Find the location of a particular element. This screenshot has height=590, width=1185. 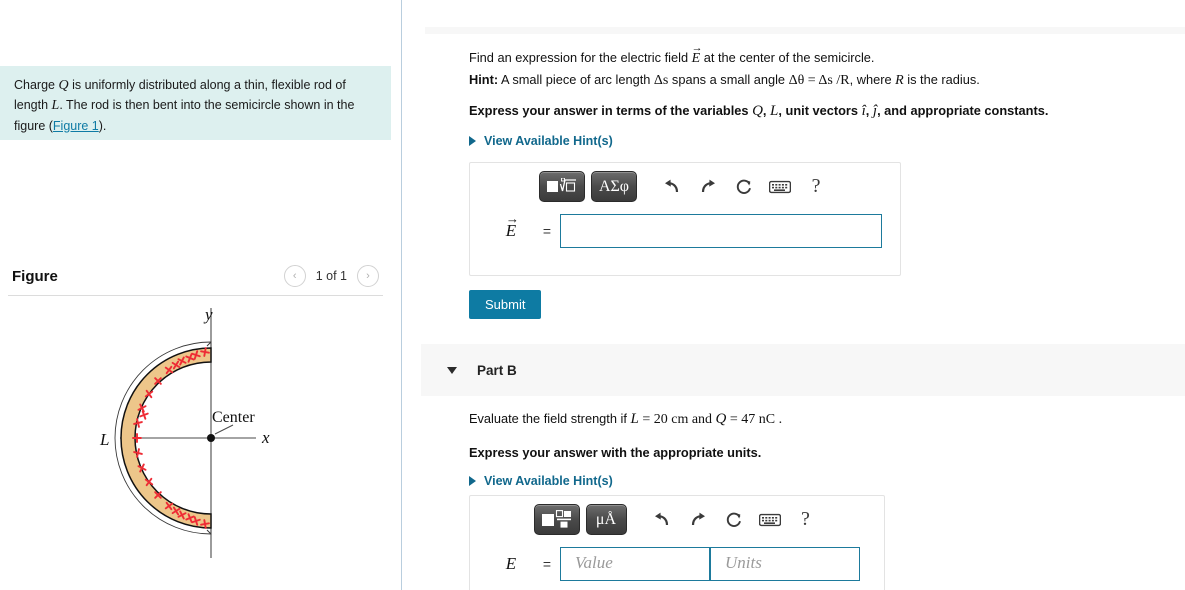

part-a-hints-label: View Available Hint(s) is located at coordinates (548, 141).